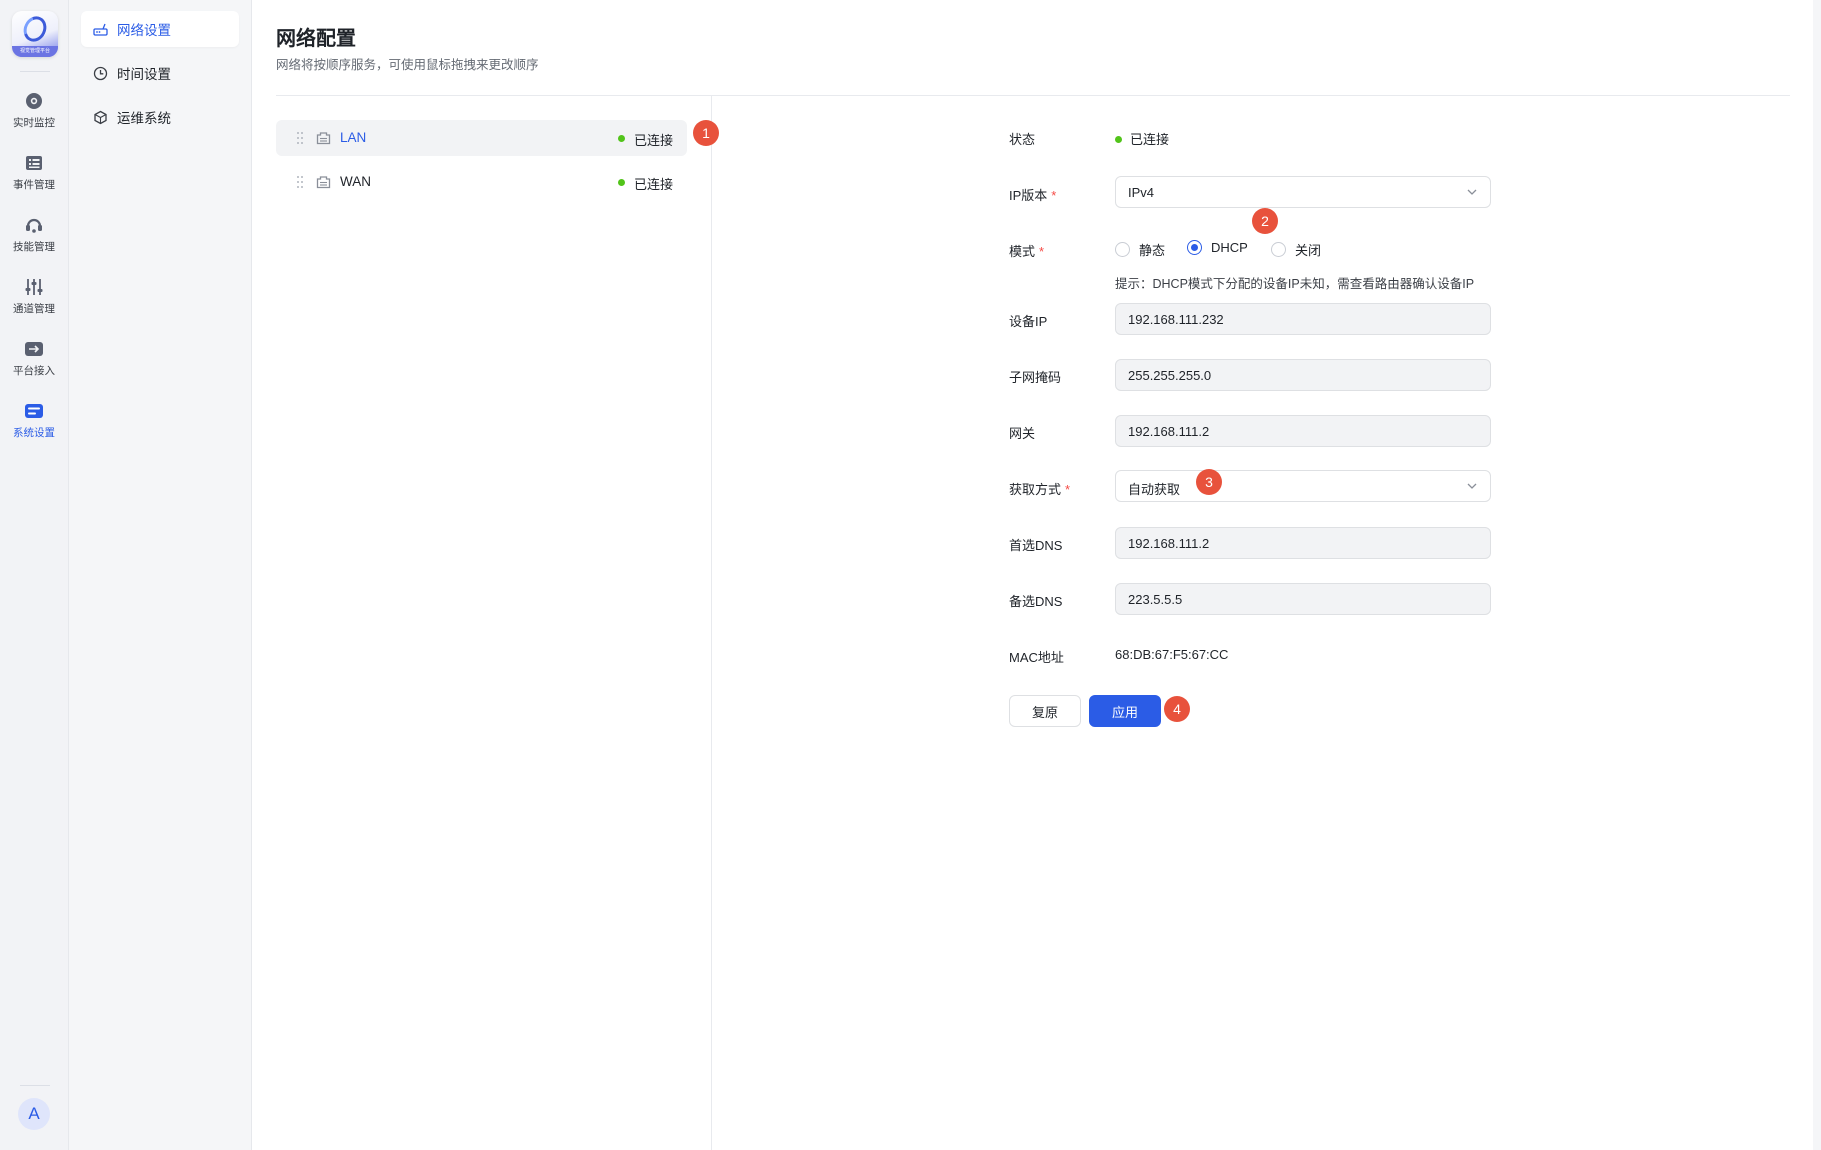  Describe the element at coordinates (1036, 657) in the screenshot. I see `mac-address-label: MAC地址` at that location.